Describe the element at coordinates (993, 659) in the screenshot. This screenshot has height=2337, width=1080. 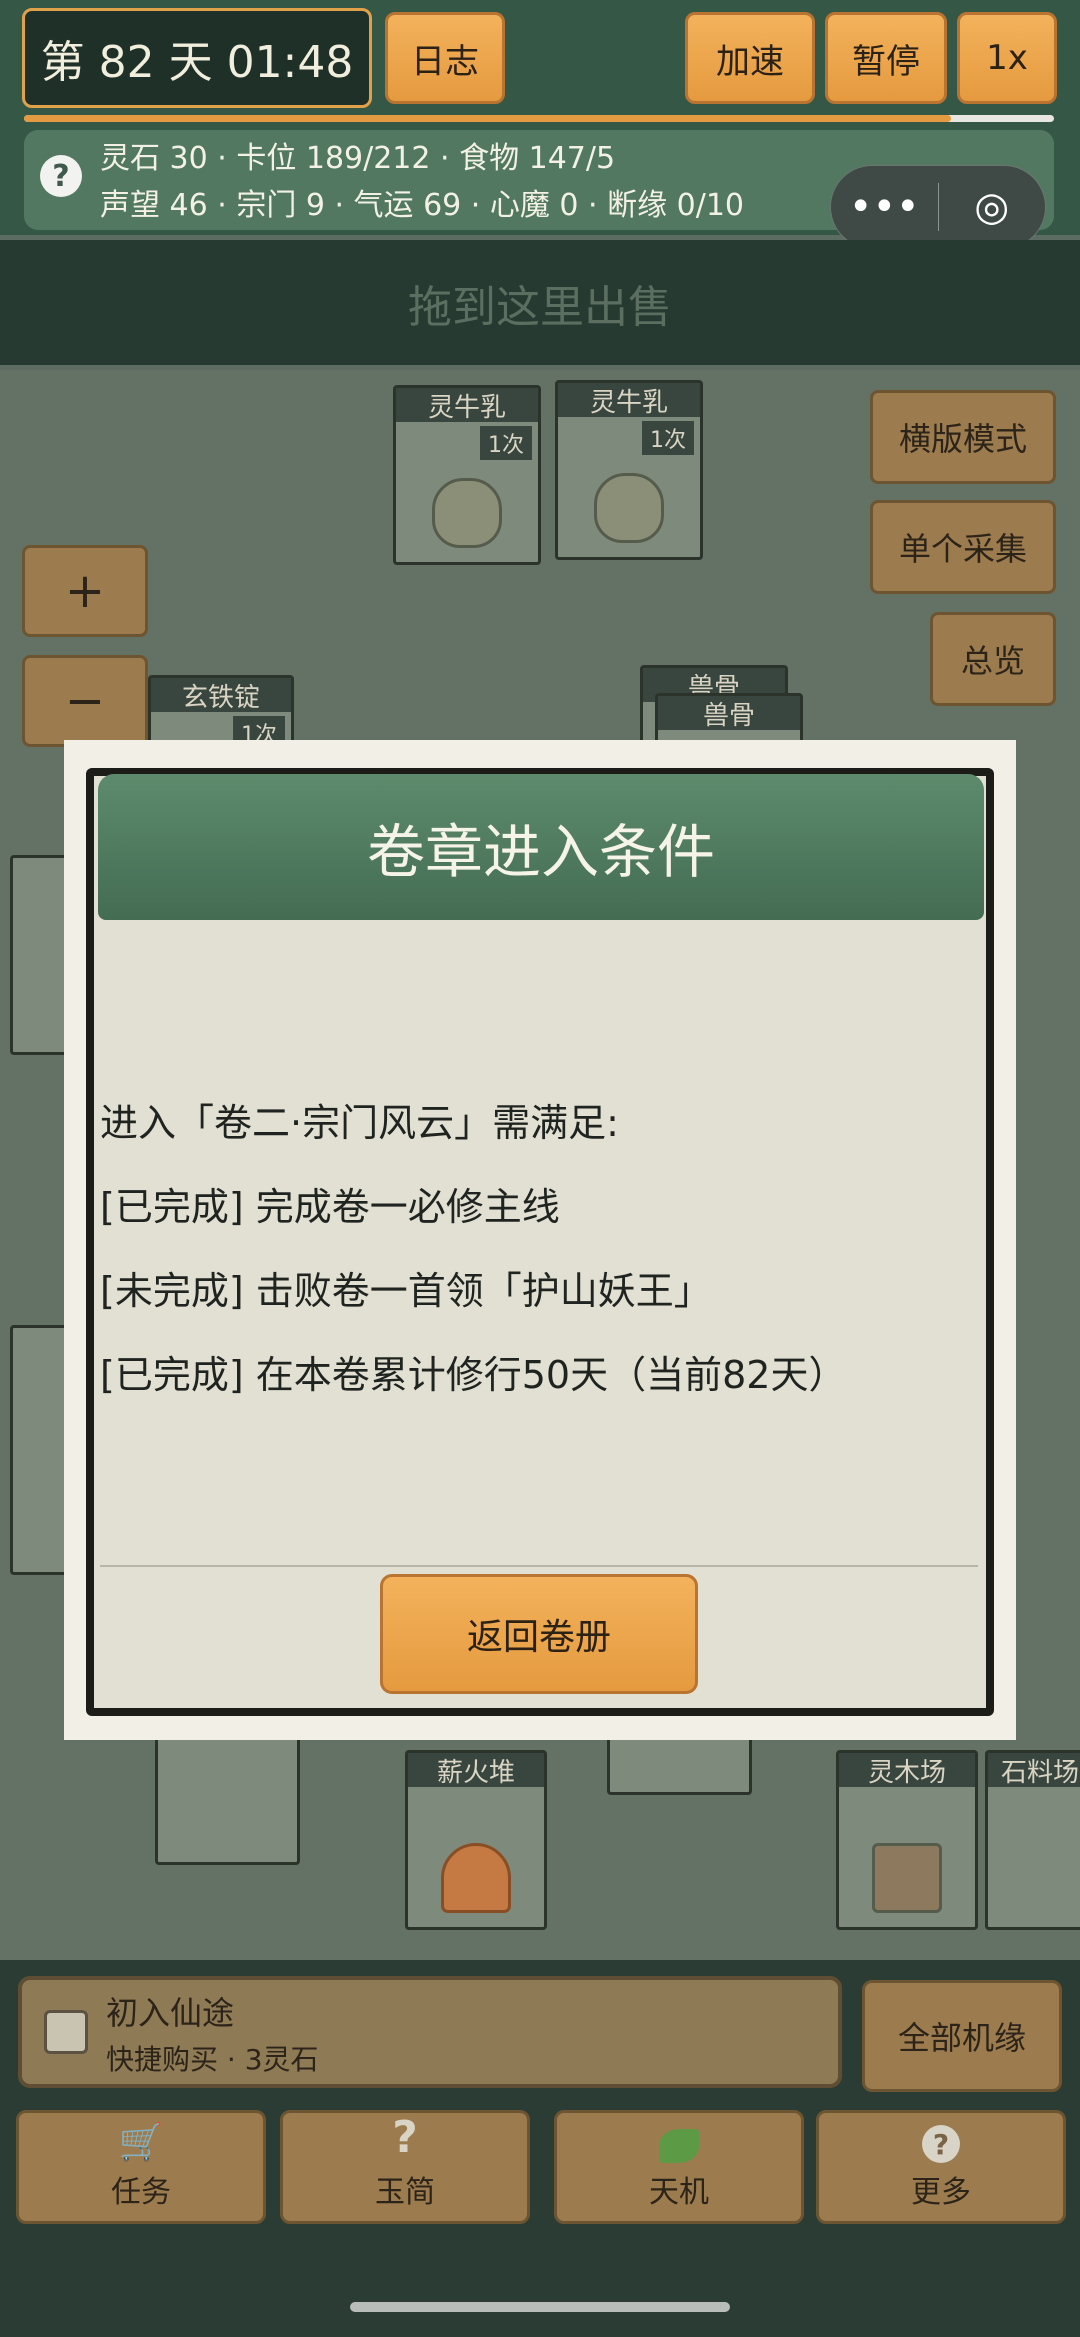
I see `overview-button: 总览` at that location.